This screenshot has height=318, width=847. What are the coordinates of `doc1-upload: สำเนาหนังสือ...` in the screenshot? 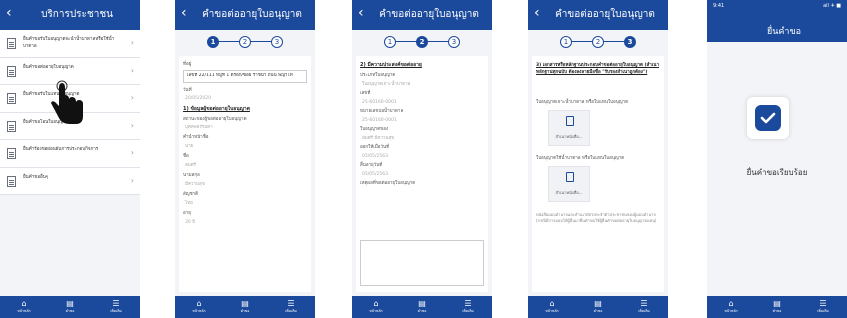 It's located at (569, 128).